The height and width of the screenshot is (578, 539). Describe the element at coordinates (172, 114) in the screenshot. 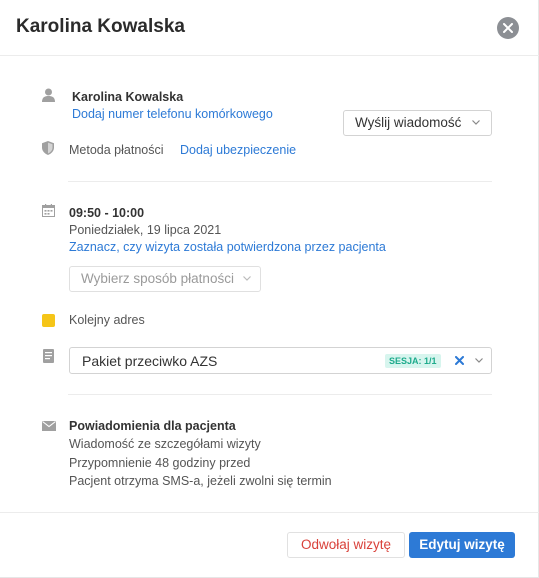

I see `add-phone-link: Dodaj numer telefonu komórkowego` at that location.